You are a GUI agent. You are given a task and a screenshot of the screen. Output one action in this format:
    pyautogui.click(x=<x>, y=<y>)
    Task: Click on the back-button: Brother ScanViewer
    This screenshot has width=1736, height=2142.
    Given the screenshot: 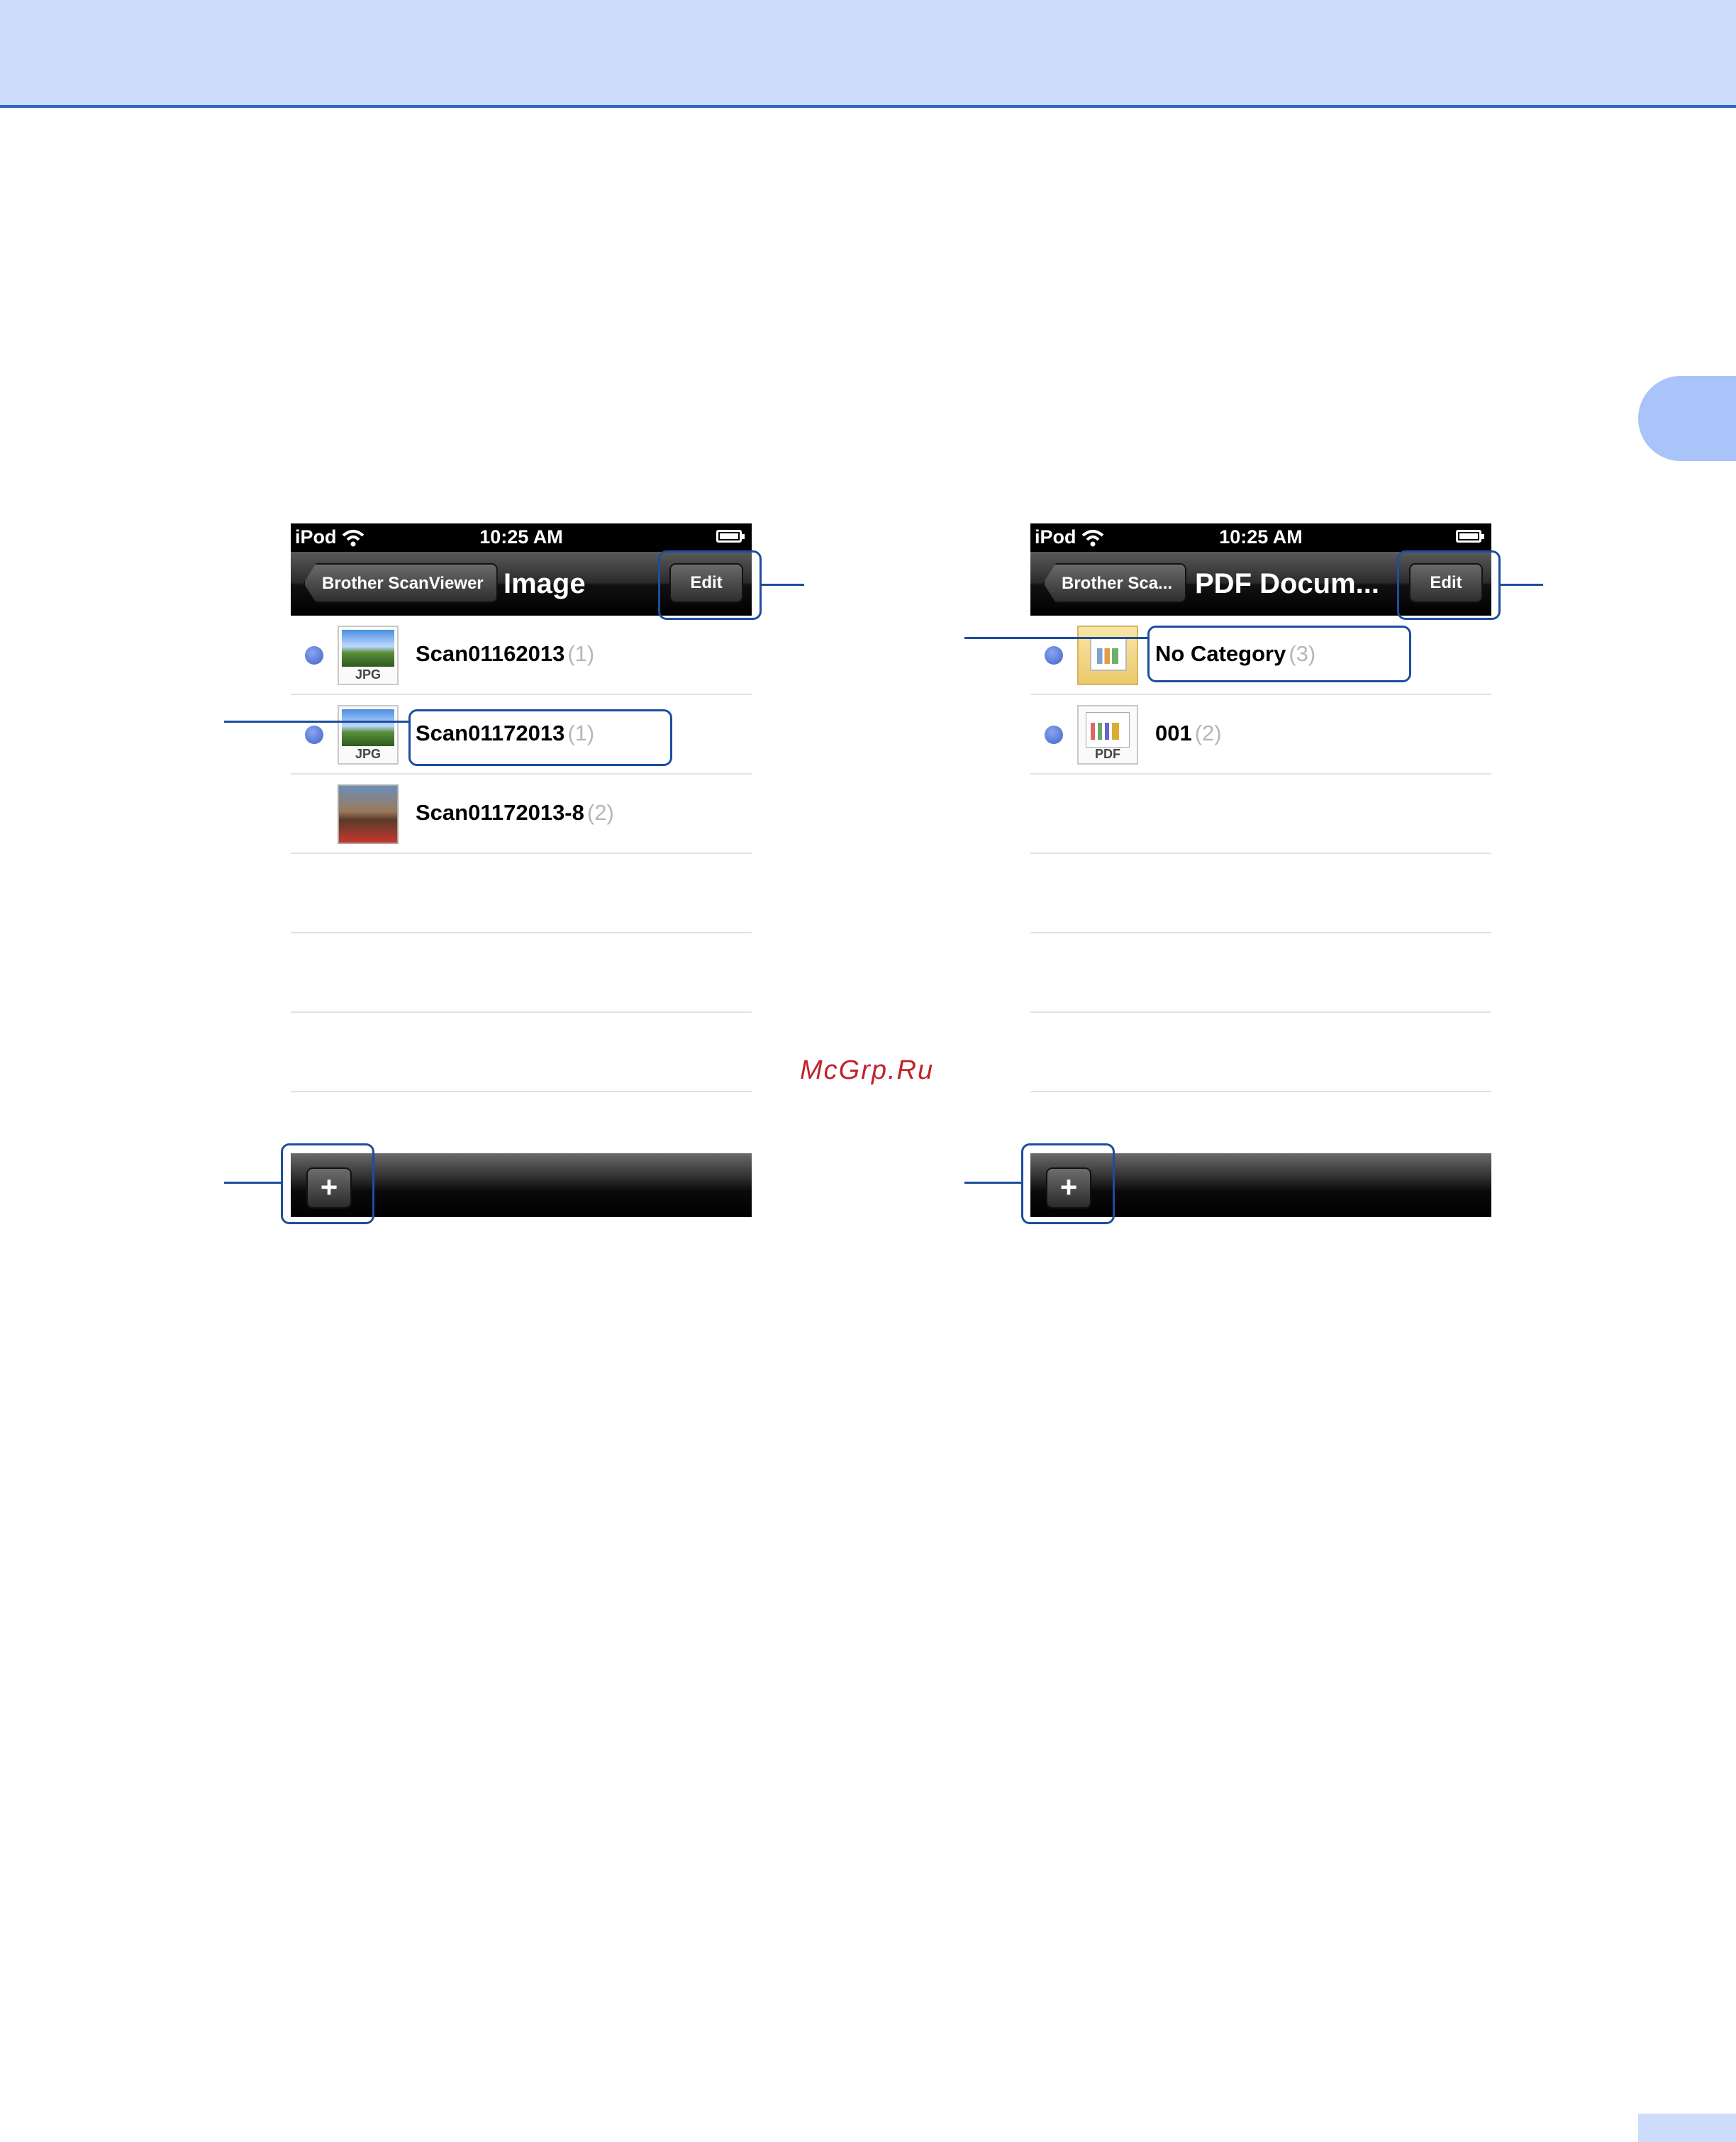 What is the action you would take?
    pyautogui.click(x=401, y=583)
    